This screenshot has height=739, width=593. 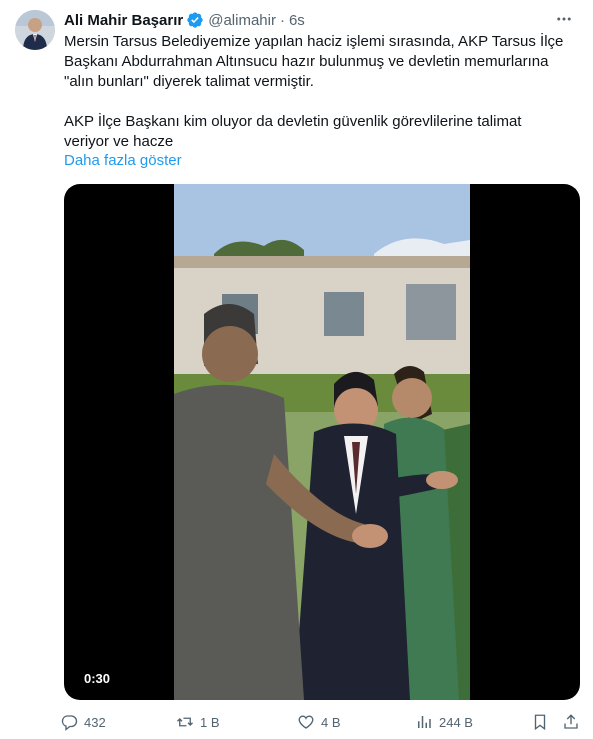 What do you see at coordinates (210, 722) in the screenshot?
I see `repost-count: 1 B` at bounding box center [210, 722].